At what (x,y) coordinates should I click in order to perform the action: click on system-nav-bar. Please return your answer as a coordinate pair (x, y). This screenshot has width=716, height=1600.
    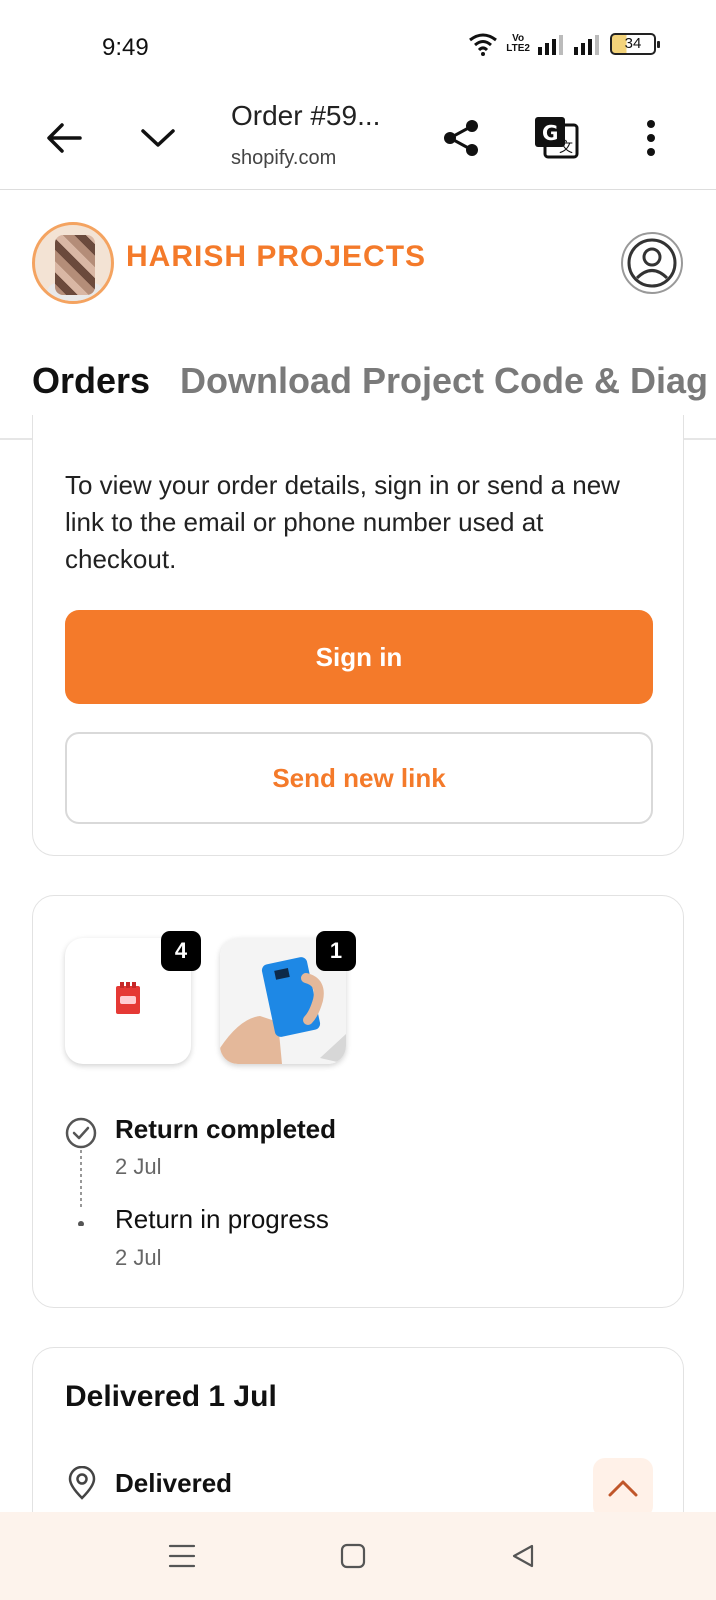
    Looking at the image, I should click on (358, 1556).